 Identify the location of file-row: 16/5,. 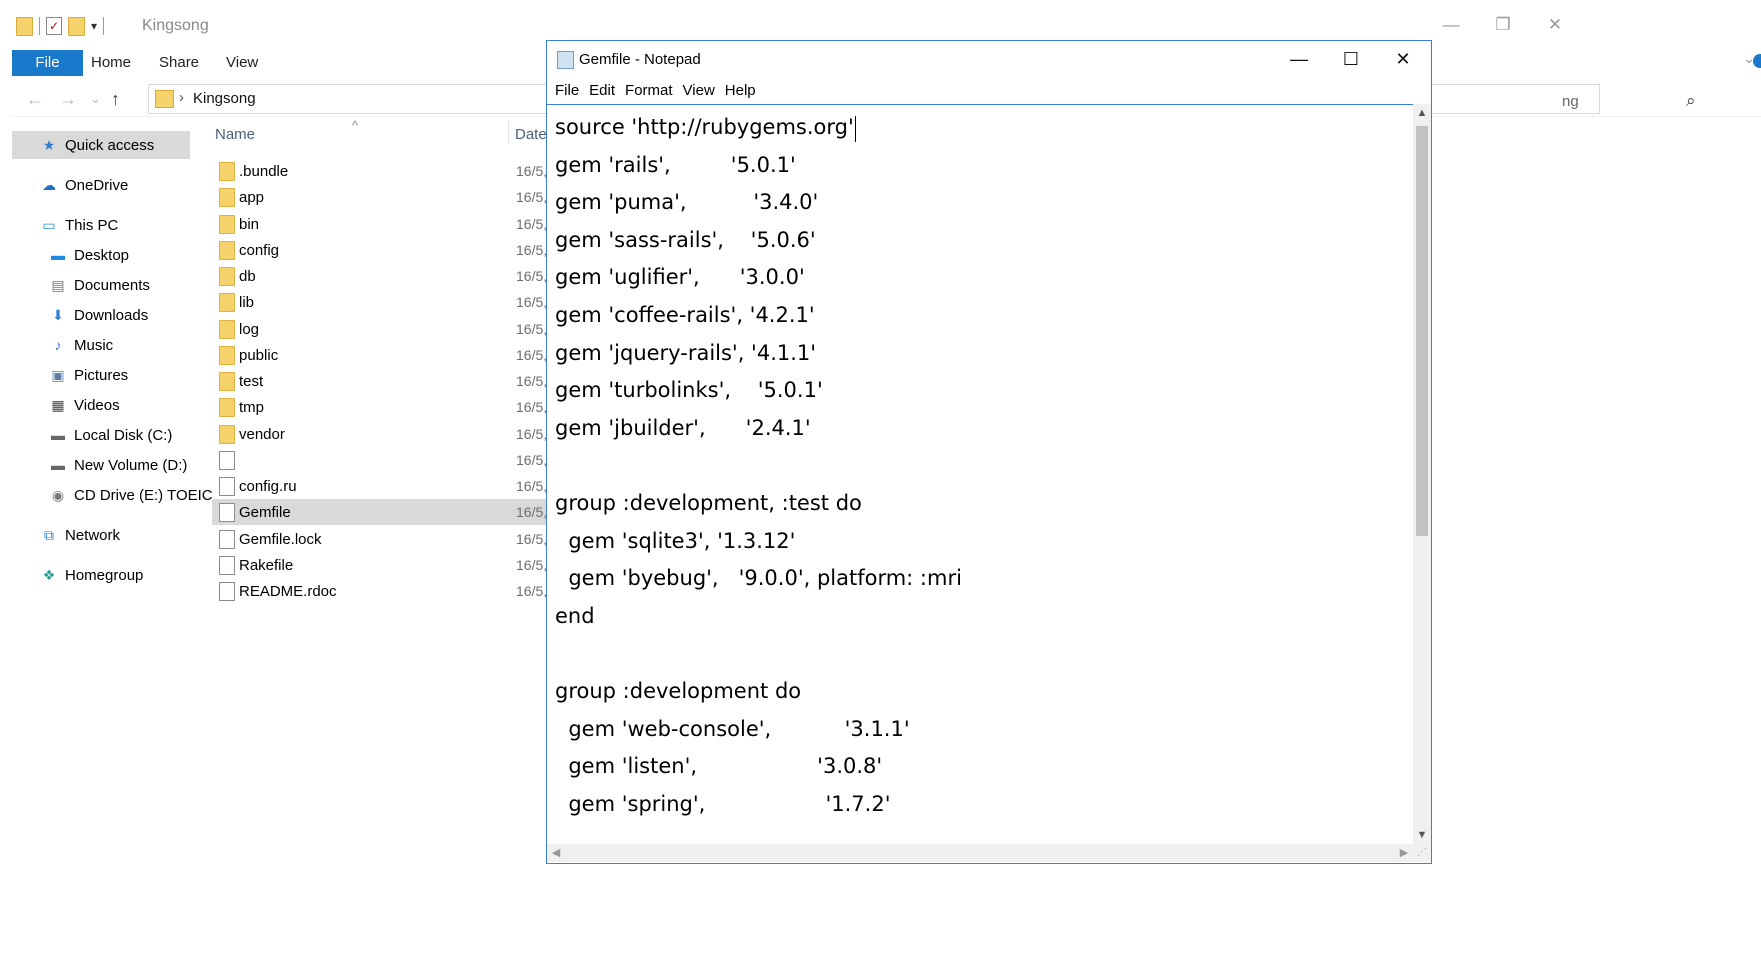
(382, 460).